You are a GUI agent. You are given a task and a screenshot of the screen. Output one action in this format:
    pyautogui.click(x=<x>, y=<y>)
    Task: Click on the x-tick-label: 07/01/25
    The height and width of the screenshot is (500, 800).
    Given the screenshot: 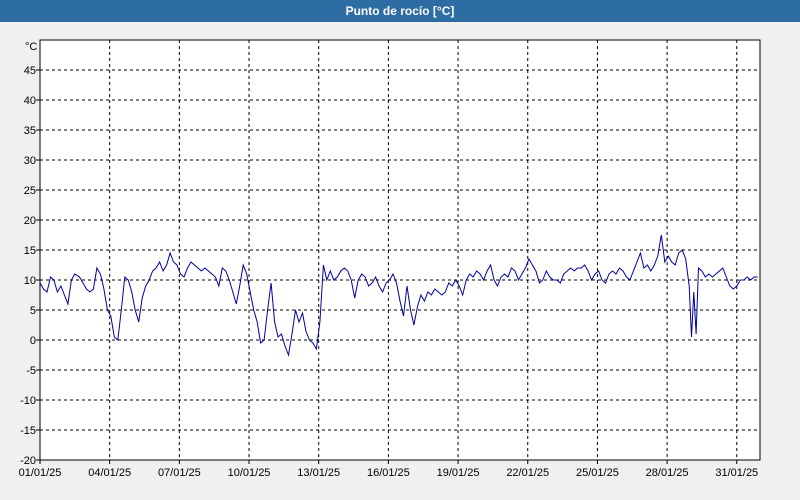 What is the action you would take?
    pyautogui.click(x=179, y=473)
    